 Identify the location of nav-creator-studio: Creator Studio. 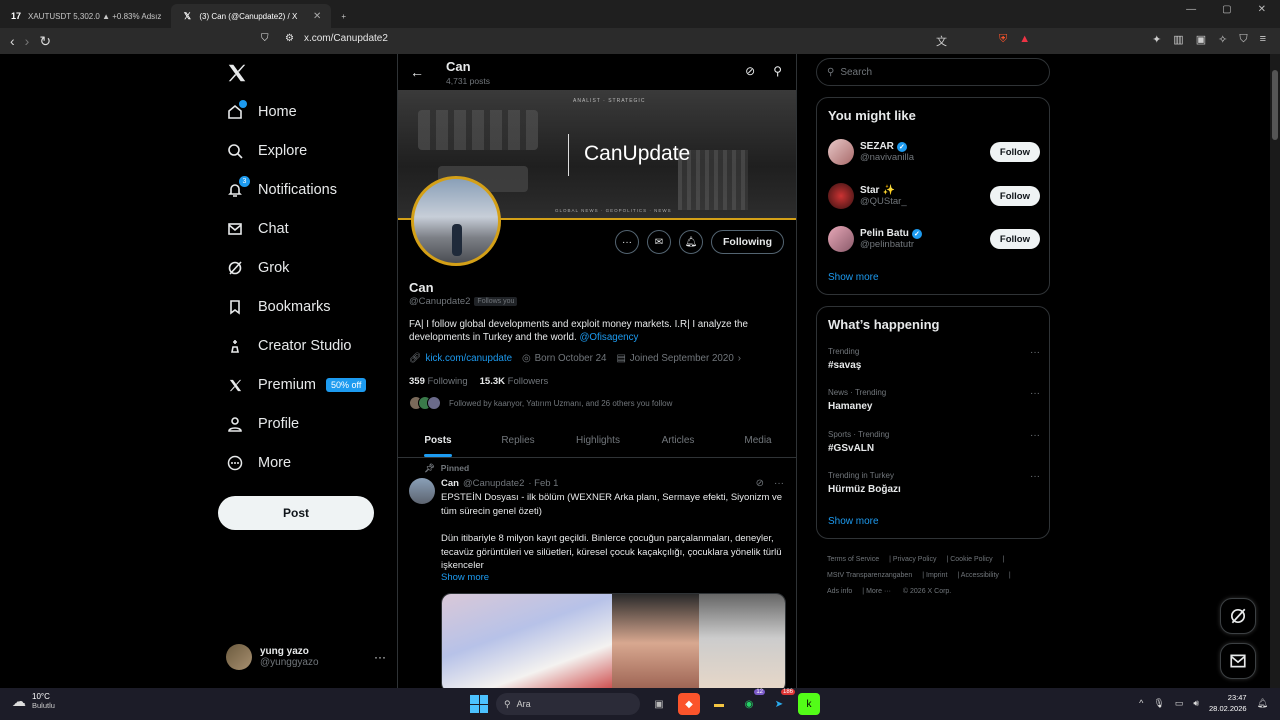
(289, 346).